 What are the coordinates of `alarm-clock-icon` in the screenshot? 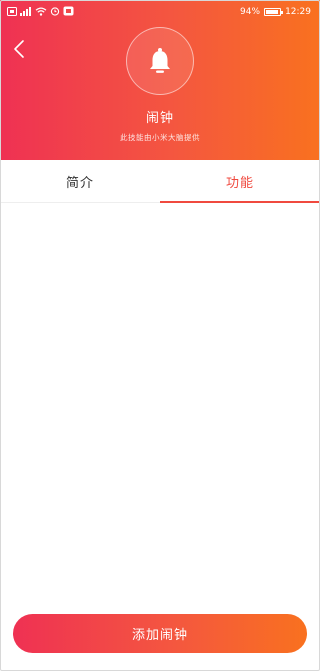 It's located at (55, 11).